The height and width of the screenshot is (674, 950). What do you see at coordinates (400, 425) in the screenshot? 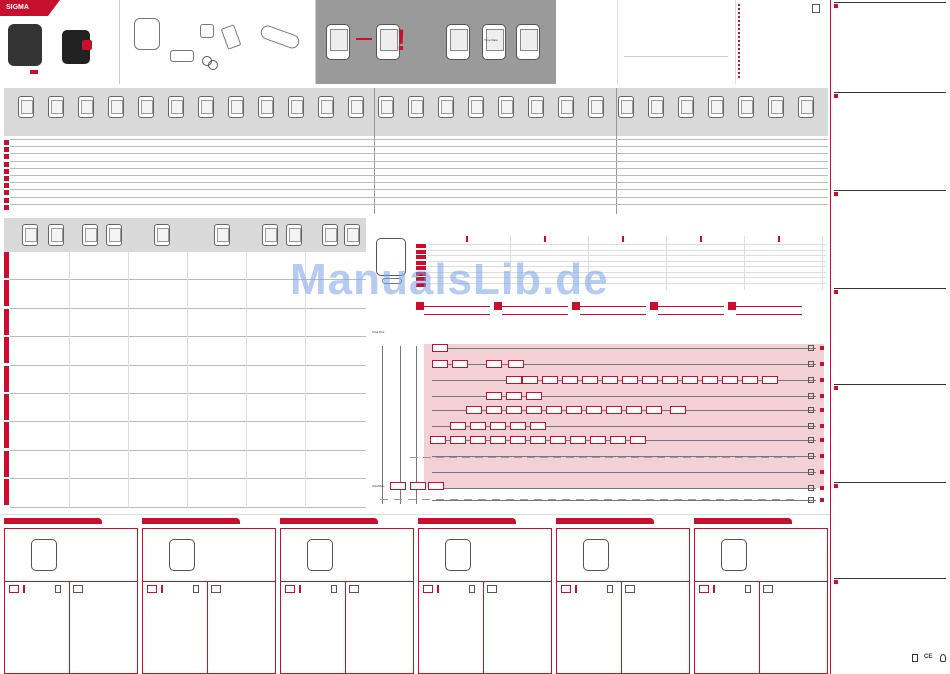
I see `flow-trunk` at bounding box center [400, 425].